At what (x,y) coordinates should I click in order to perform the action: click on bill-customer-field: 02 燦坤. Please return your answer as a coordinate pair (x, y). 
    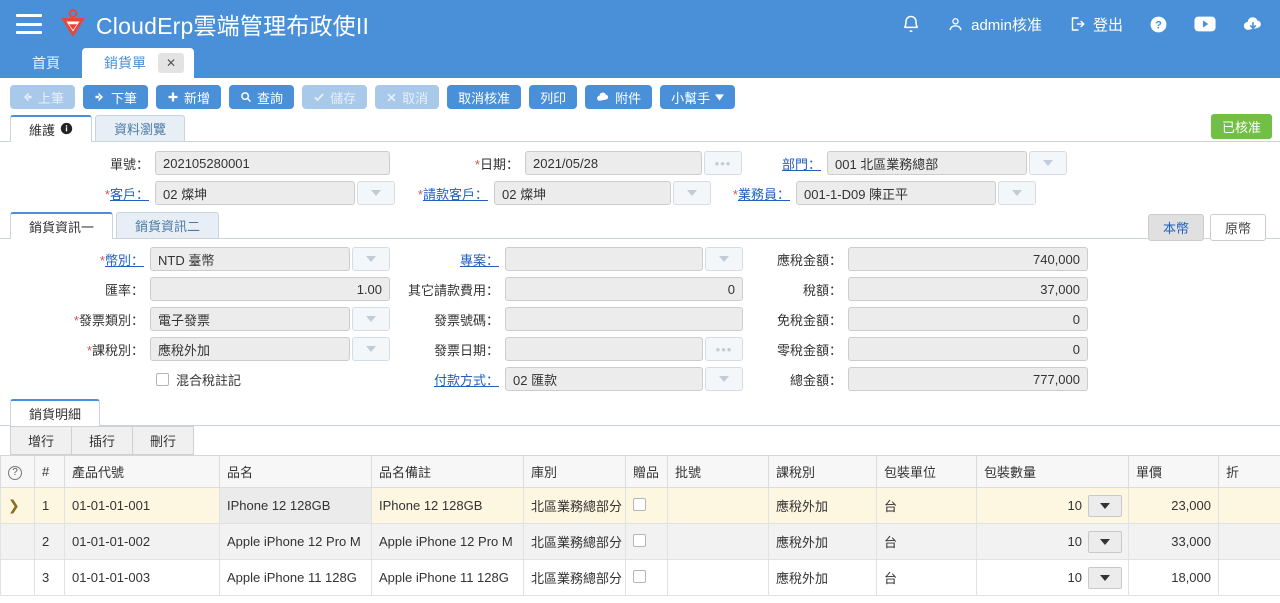
    Looking at the image, I should click on (582, 193).